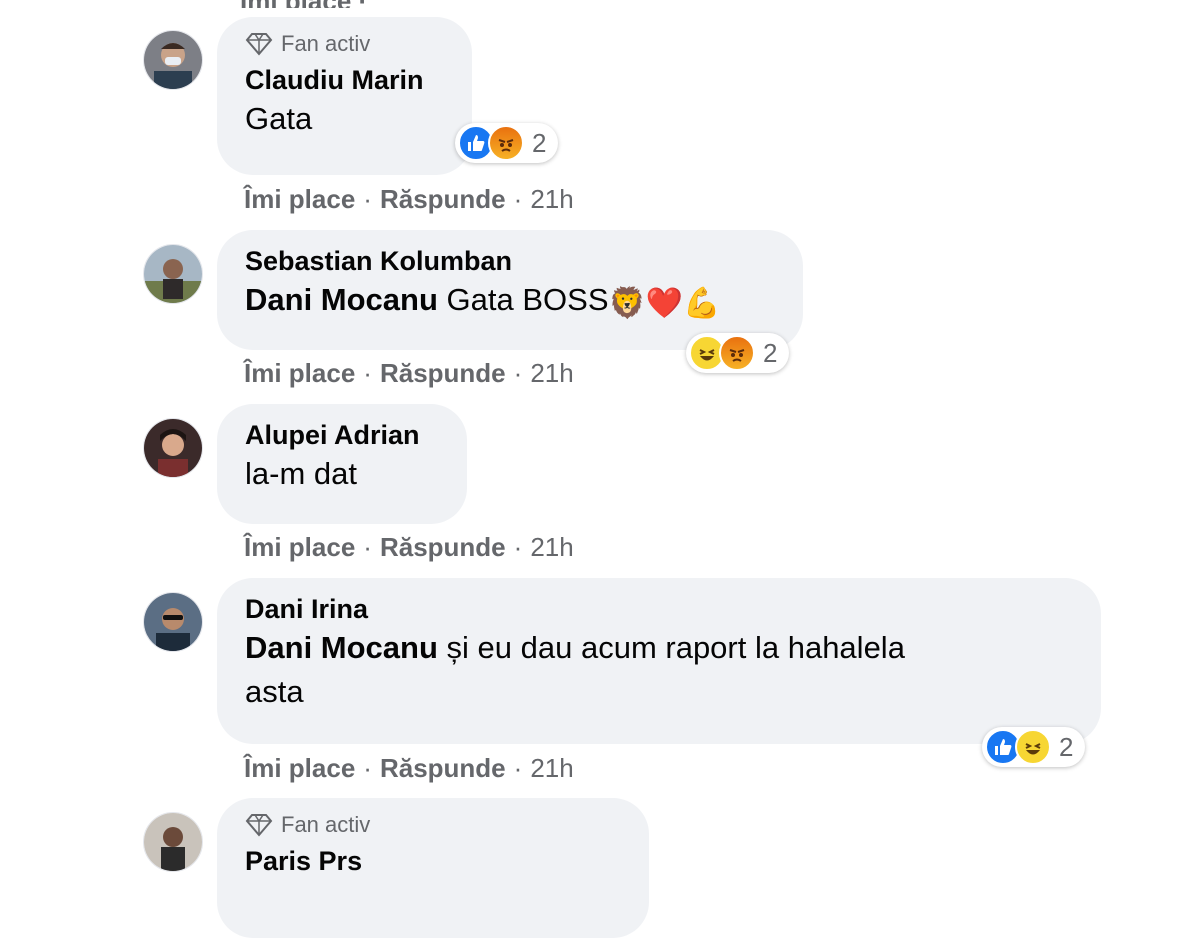  What do you see at coordinates (274, 691) in the screenshot?
I see `comment-body-continued: asta` at bounding box center [274, 691].